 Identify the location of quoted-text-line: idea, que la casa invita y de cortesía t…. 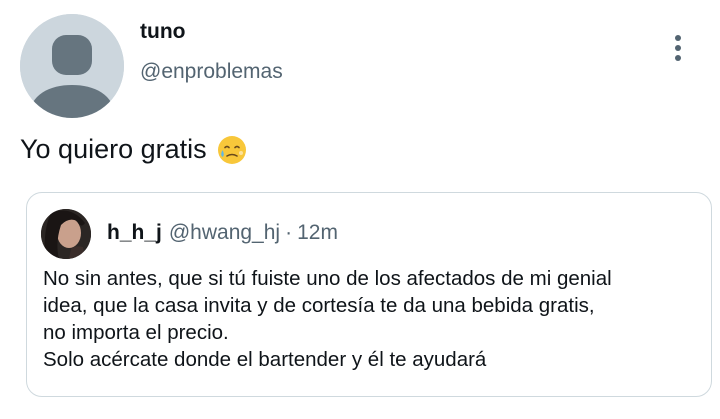
(319, 305).